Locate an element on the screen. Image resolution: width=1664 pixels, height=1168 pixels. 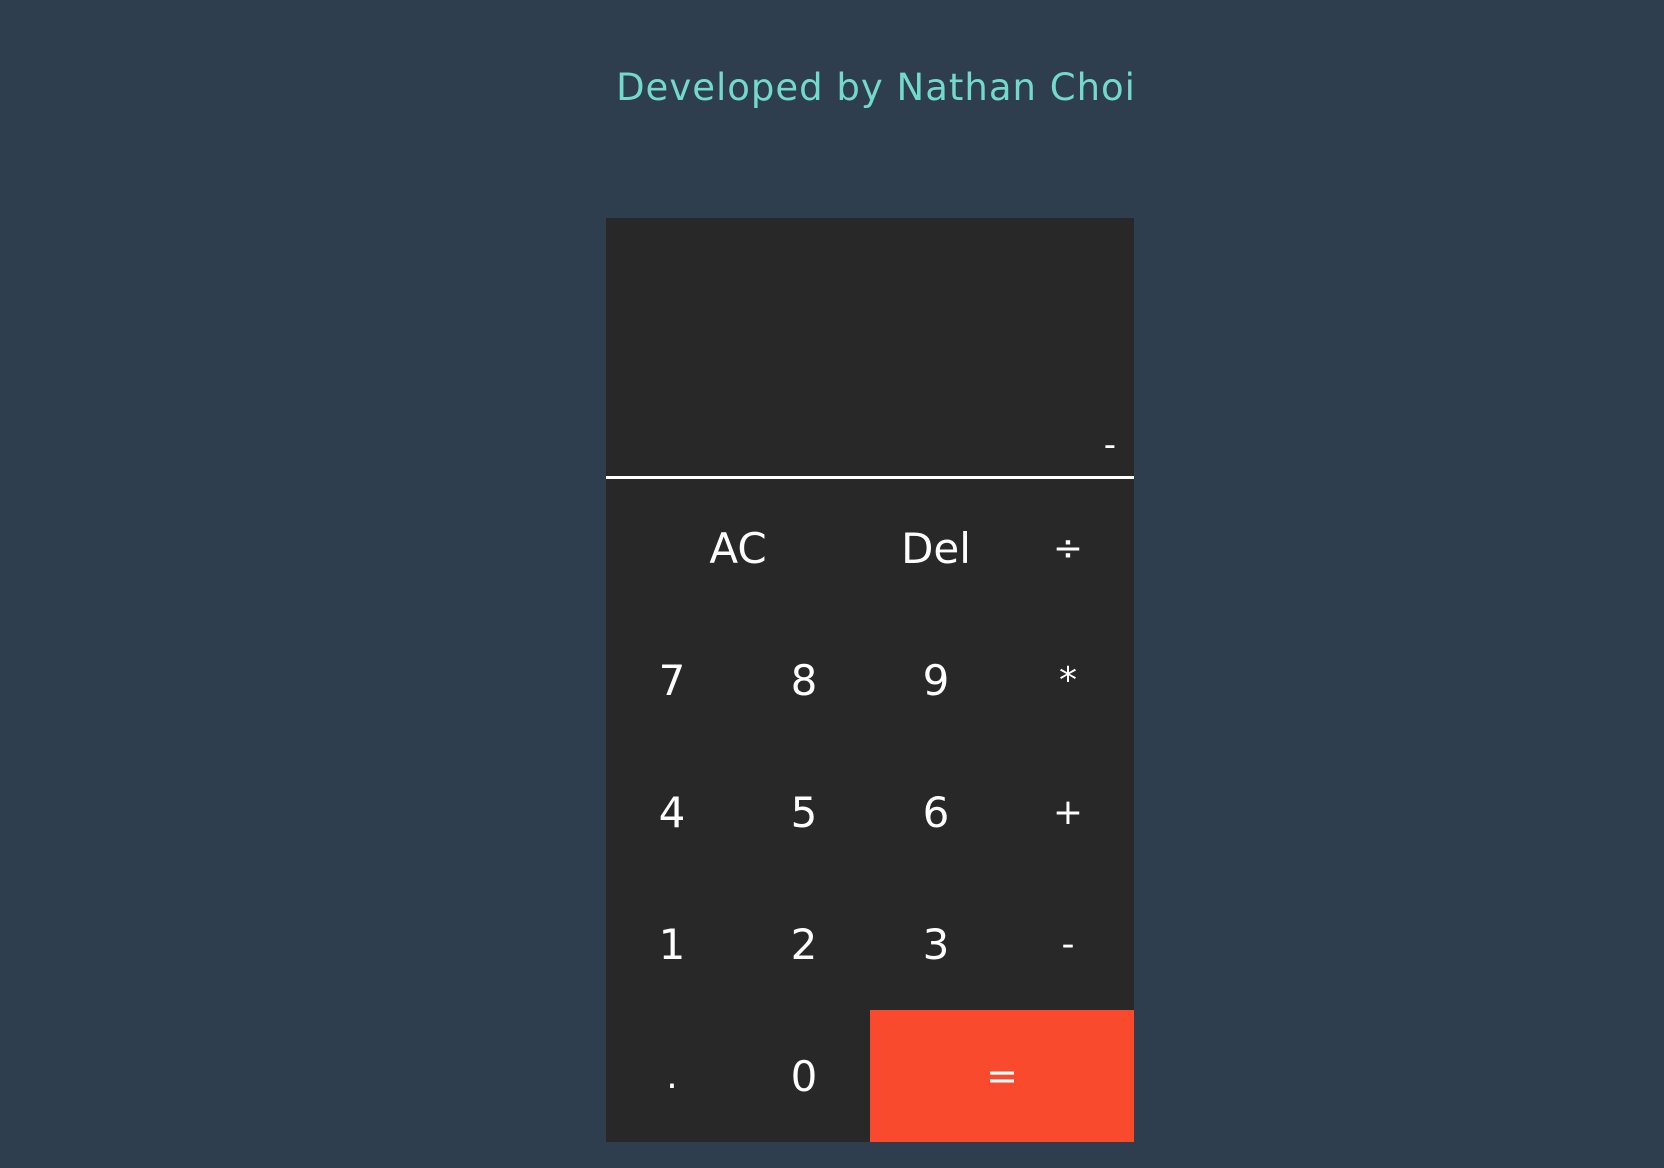
minus-button: - is located at coordinates (1068, 944).